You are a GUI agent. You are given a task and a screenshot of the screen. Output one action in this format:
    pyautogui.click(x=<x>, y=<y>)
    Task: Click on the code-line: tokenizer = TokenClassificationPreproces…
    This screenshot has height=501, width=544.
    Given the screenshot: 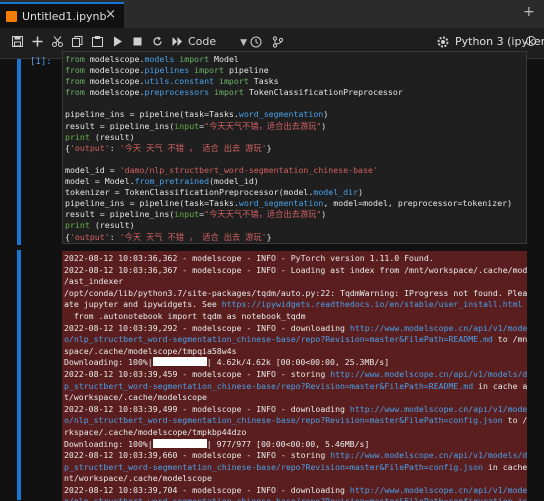 What is the action you would take?
    pyautogui.click(x=295, y=192)
    